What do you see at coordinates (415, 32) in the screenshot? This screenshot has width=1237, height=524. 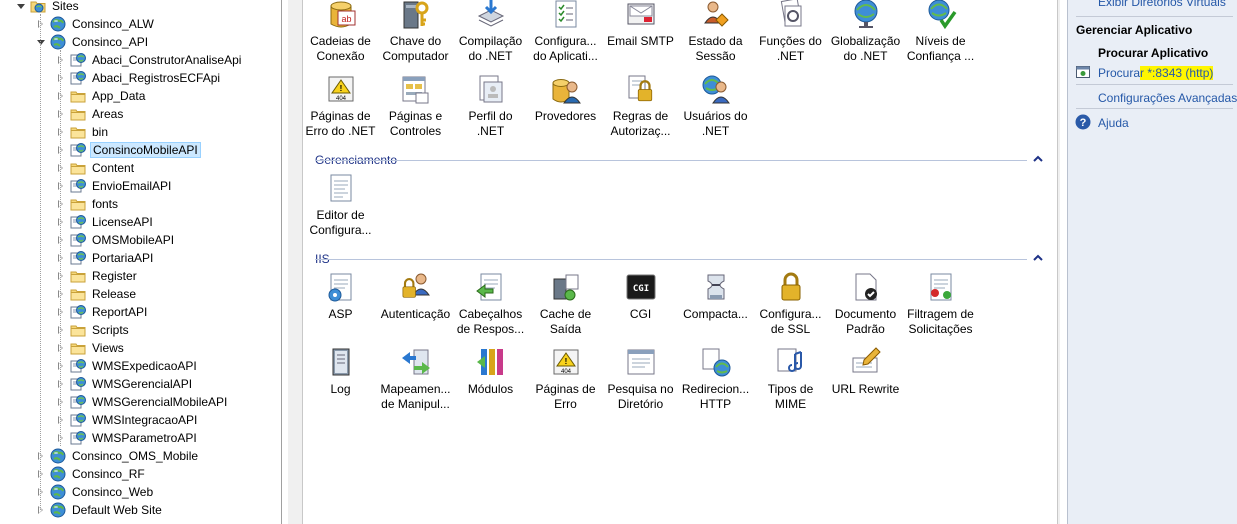 I see `feature-machine-key: Chave do Computador` at bounding box center [415, 32].